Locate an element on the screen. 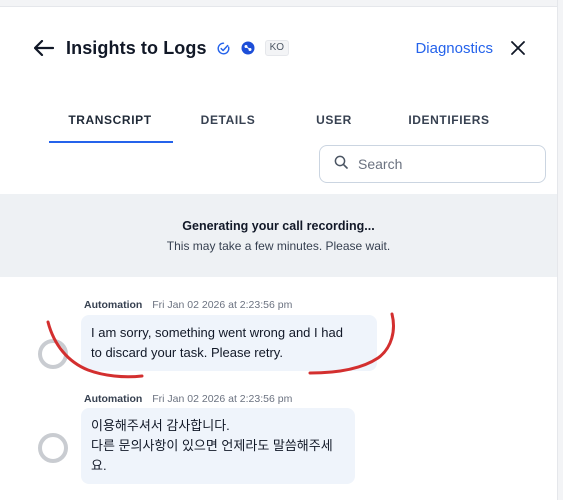  tab-label: DETAILS is located at coordinates (228, 120).